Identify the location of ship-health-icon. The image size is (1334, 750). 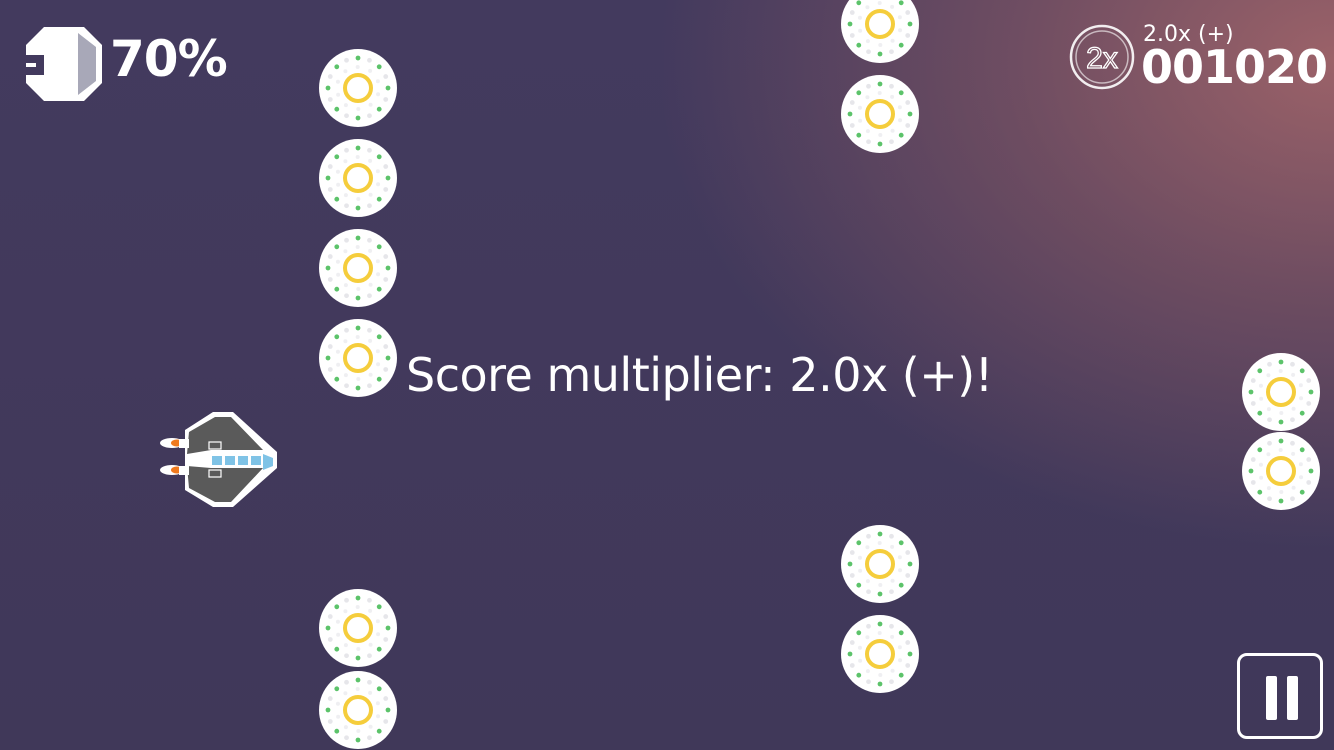
(64, 64).